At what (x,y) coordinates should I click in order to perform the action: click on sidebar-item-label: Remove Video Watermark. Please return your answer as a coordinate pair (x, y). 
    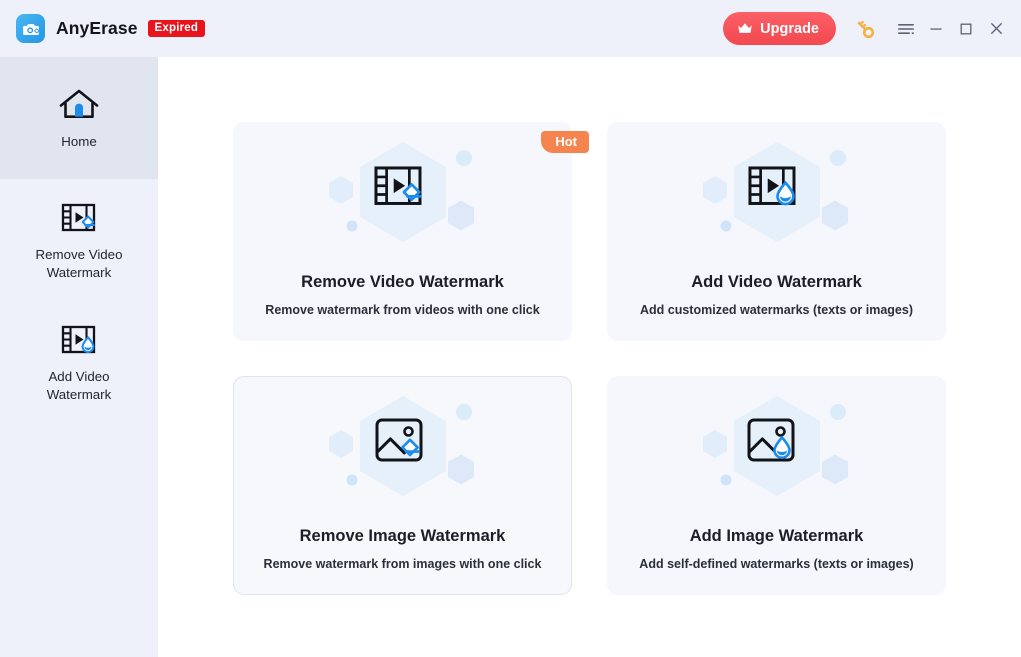
    Looking at the image, I should click on (79, 263).